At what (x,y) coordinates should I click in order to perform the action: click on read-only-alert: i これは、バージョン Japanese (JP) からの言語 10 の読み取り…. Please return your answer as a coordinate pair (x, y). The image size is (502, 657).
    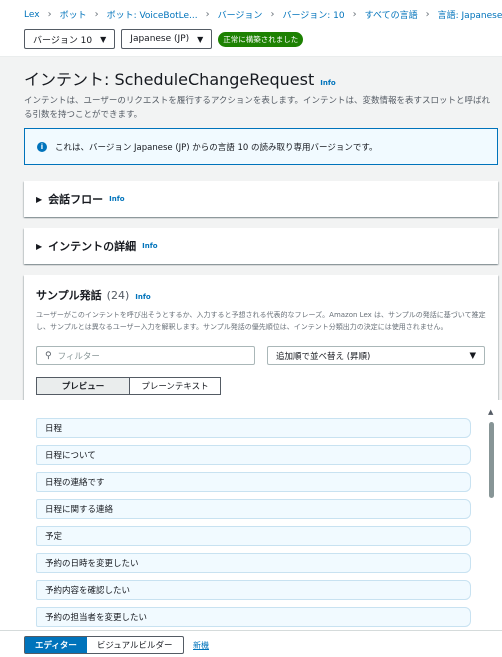
    Looking at the image, I should click on (261, 146).